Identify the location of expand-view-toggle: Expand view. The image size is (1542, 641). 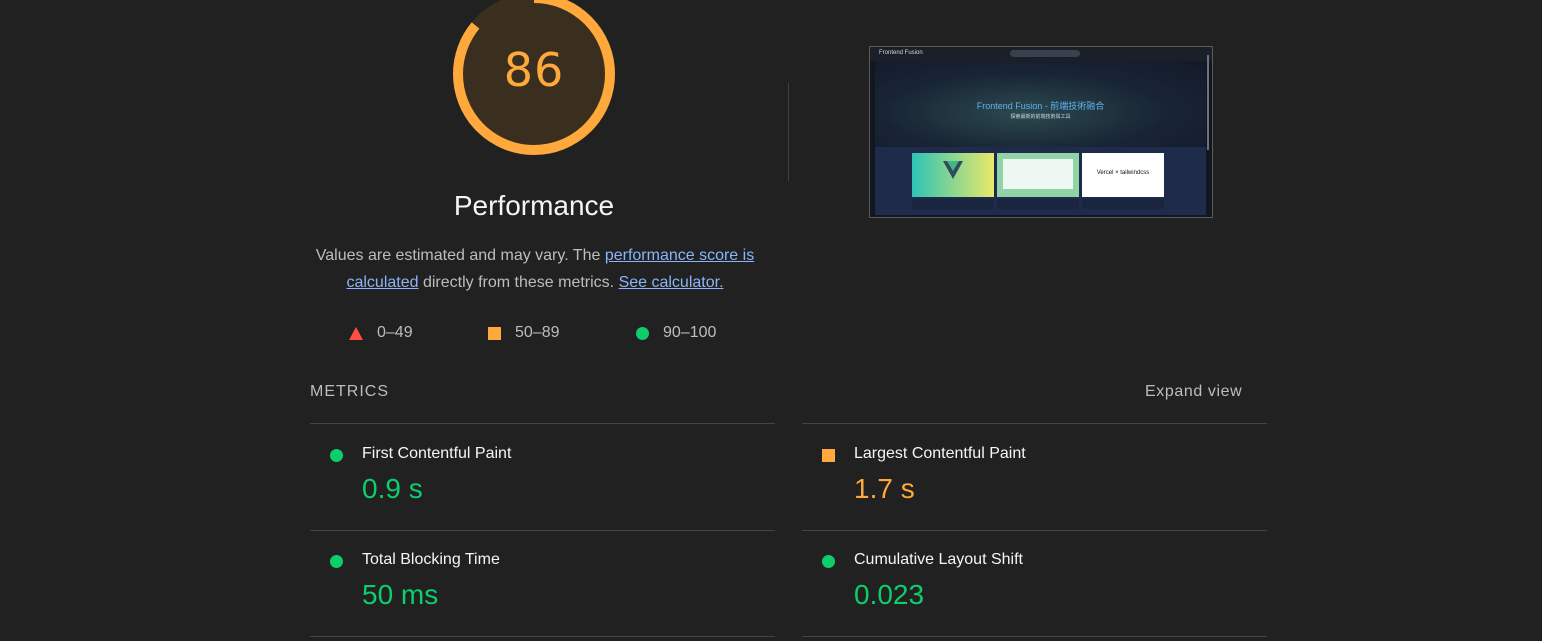
(1193, 392).